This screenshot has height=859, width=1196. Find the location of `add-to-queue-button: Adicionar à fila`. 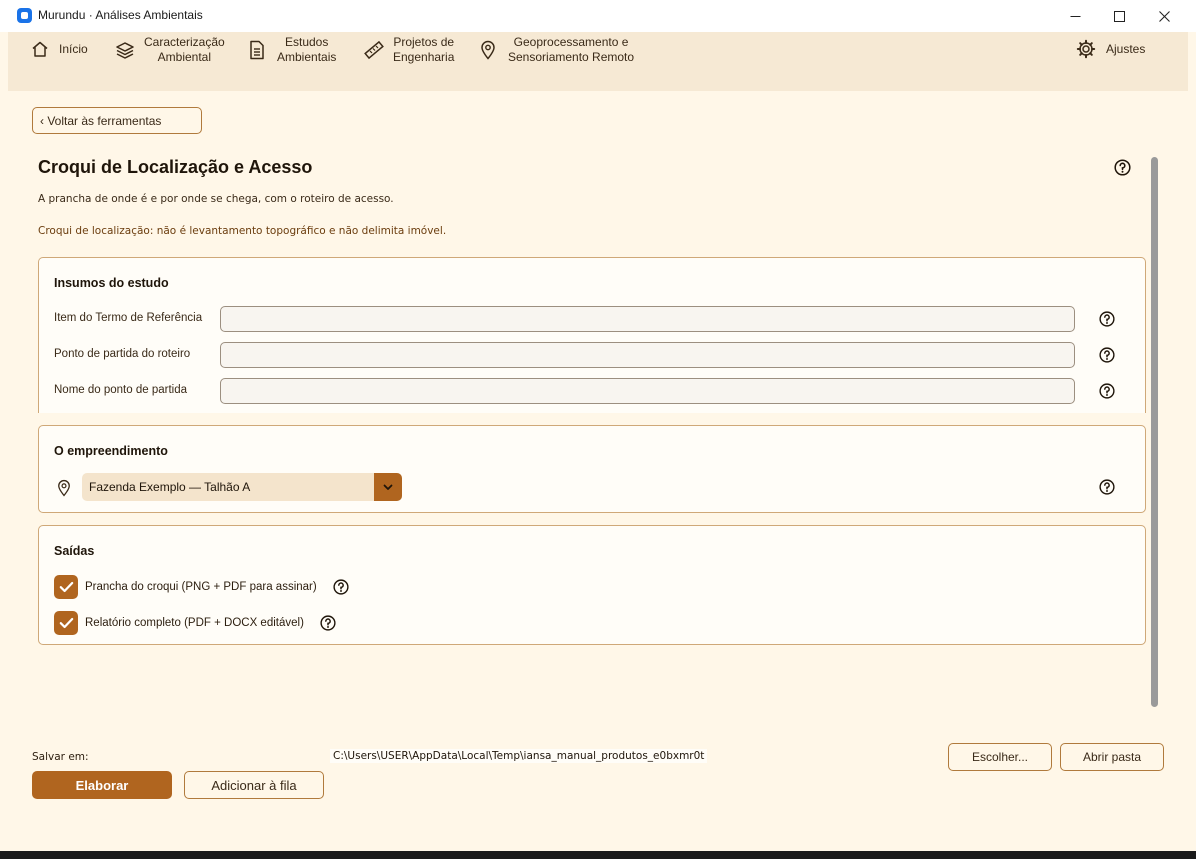

add-to-queue-button: Adicionar à fila is located at coordinates (254, 785).